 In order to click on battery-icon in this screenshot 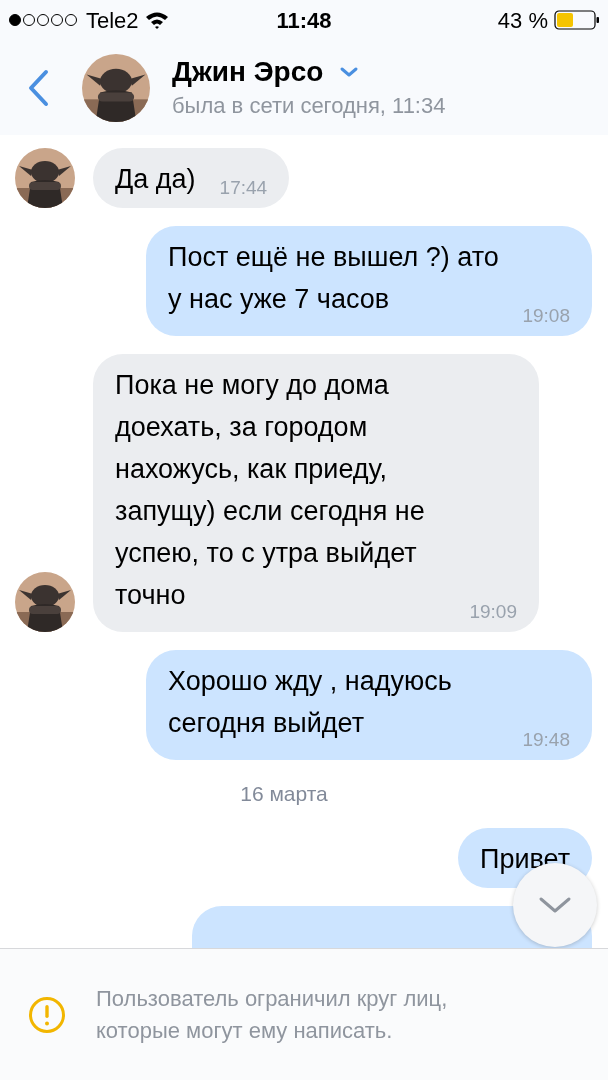, I will do `click(577, 20)`.